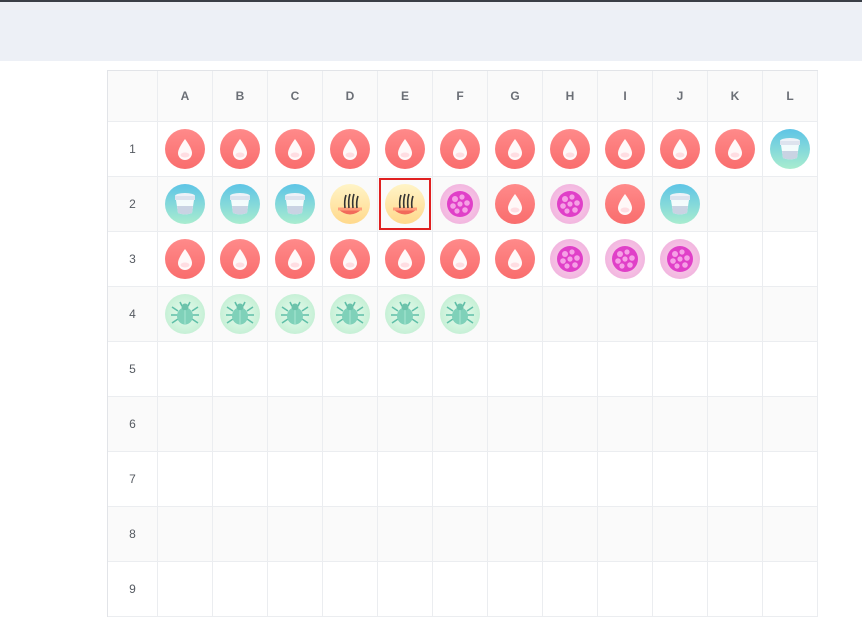  I want to click on well-f5, so click(460, 369).